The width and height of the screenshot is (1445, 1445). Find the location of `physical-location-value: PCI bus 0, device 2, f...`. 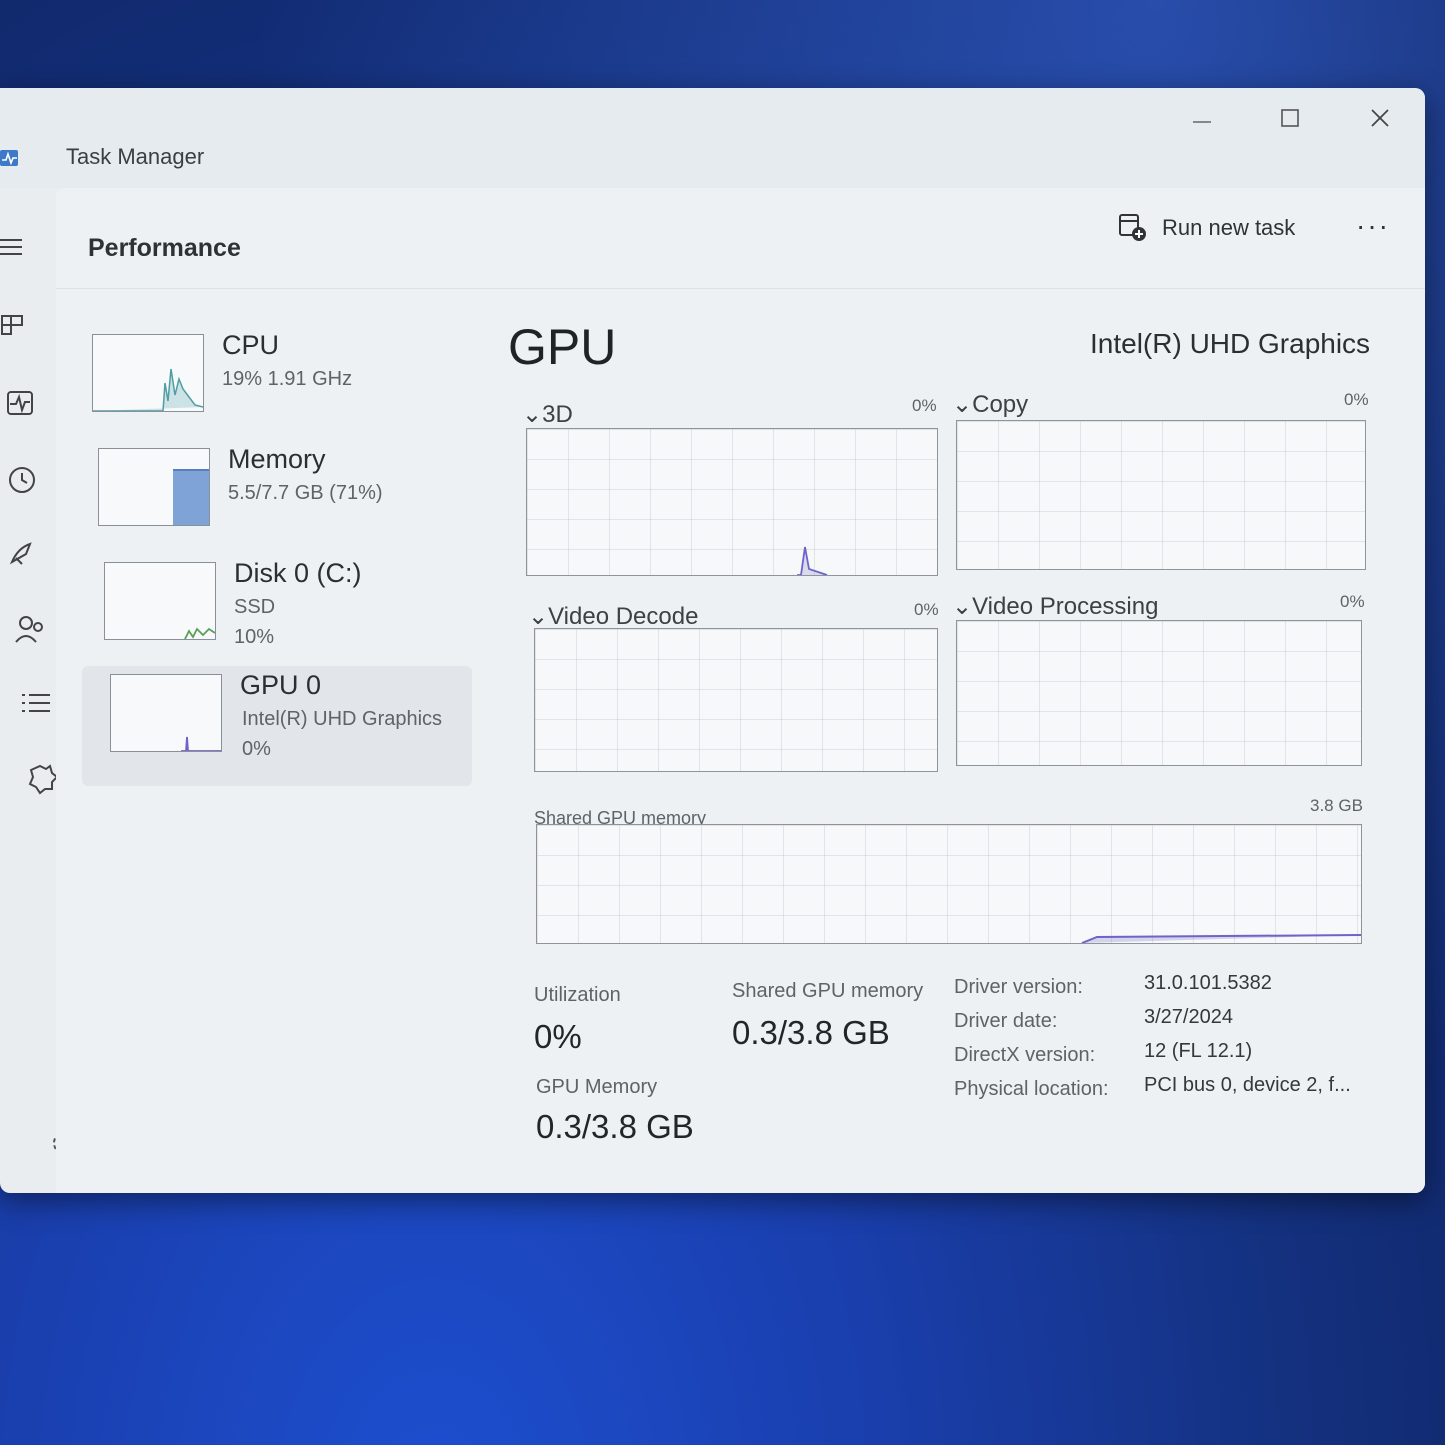

physical-location-value: PCI bus 0, device 2, f... is located at coordinates (1247, 1085).